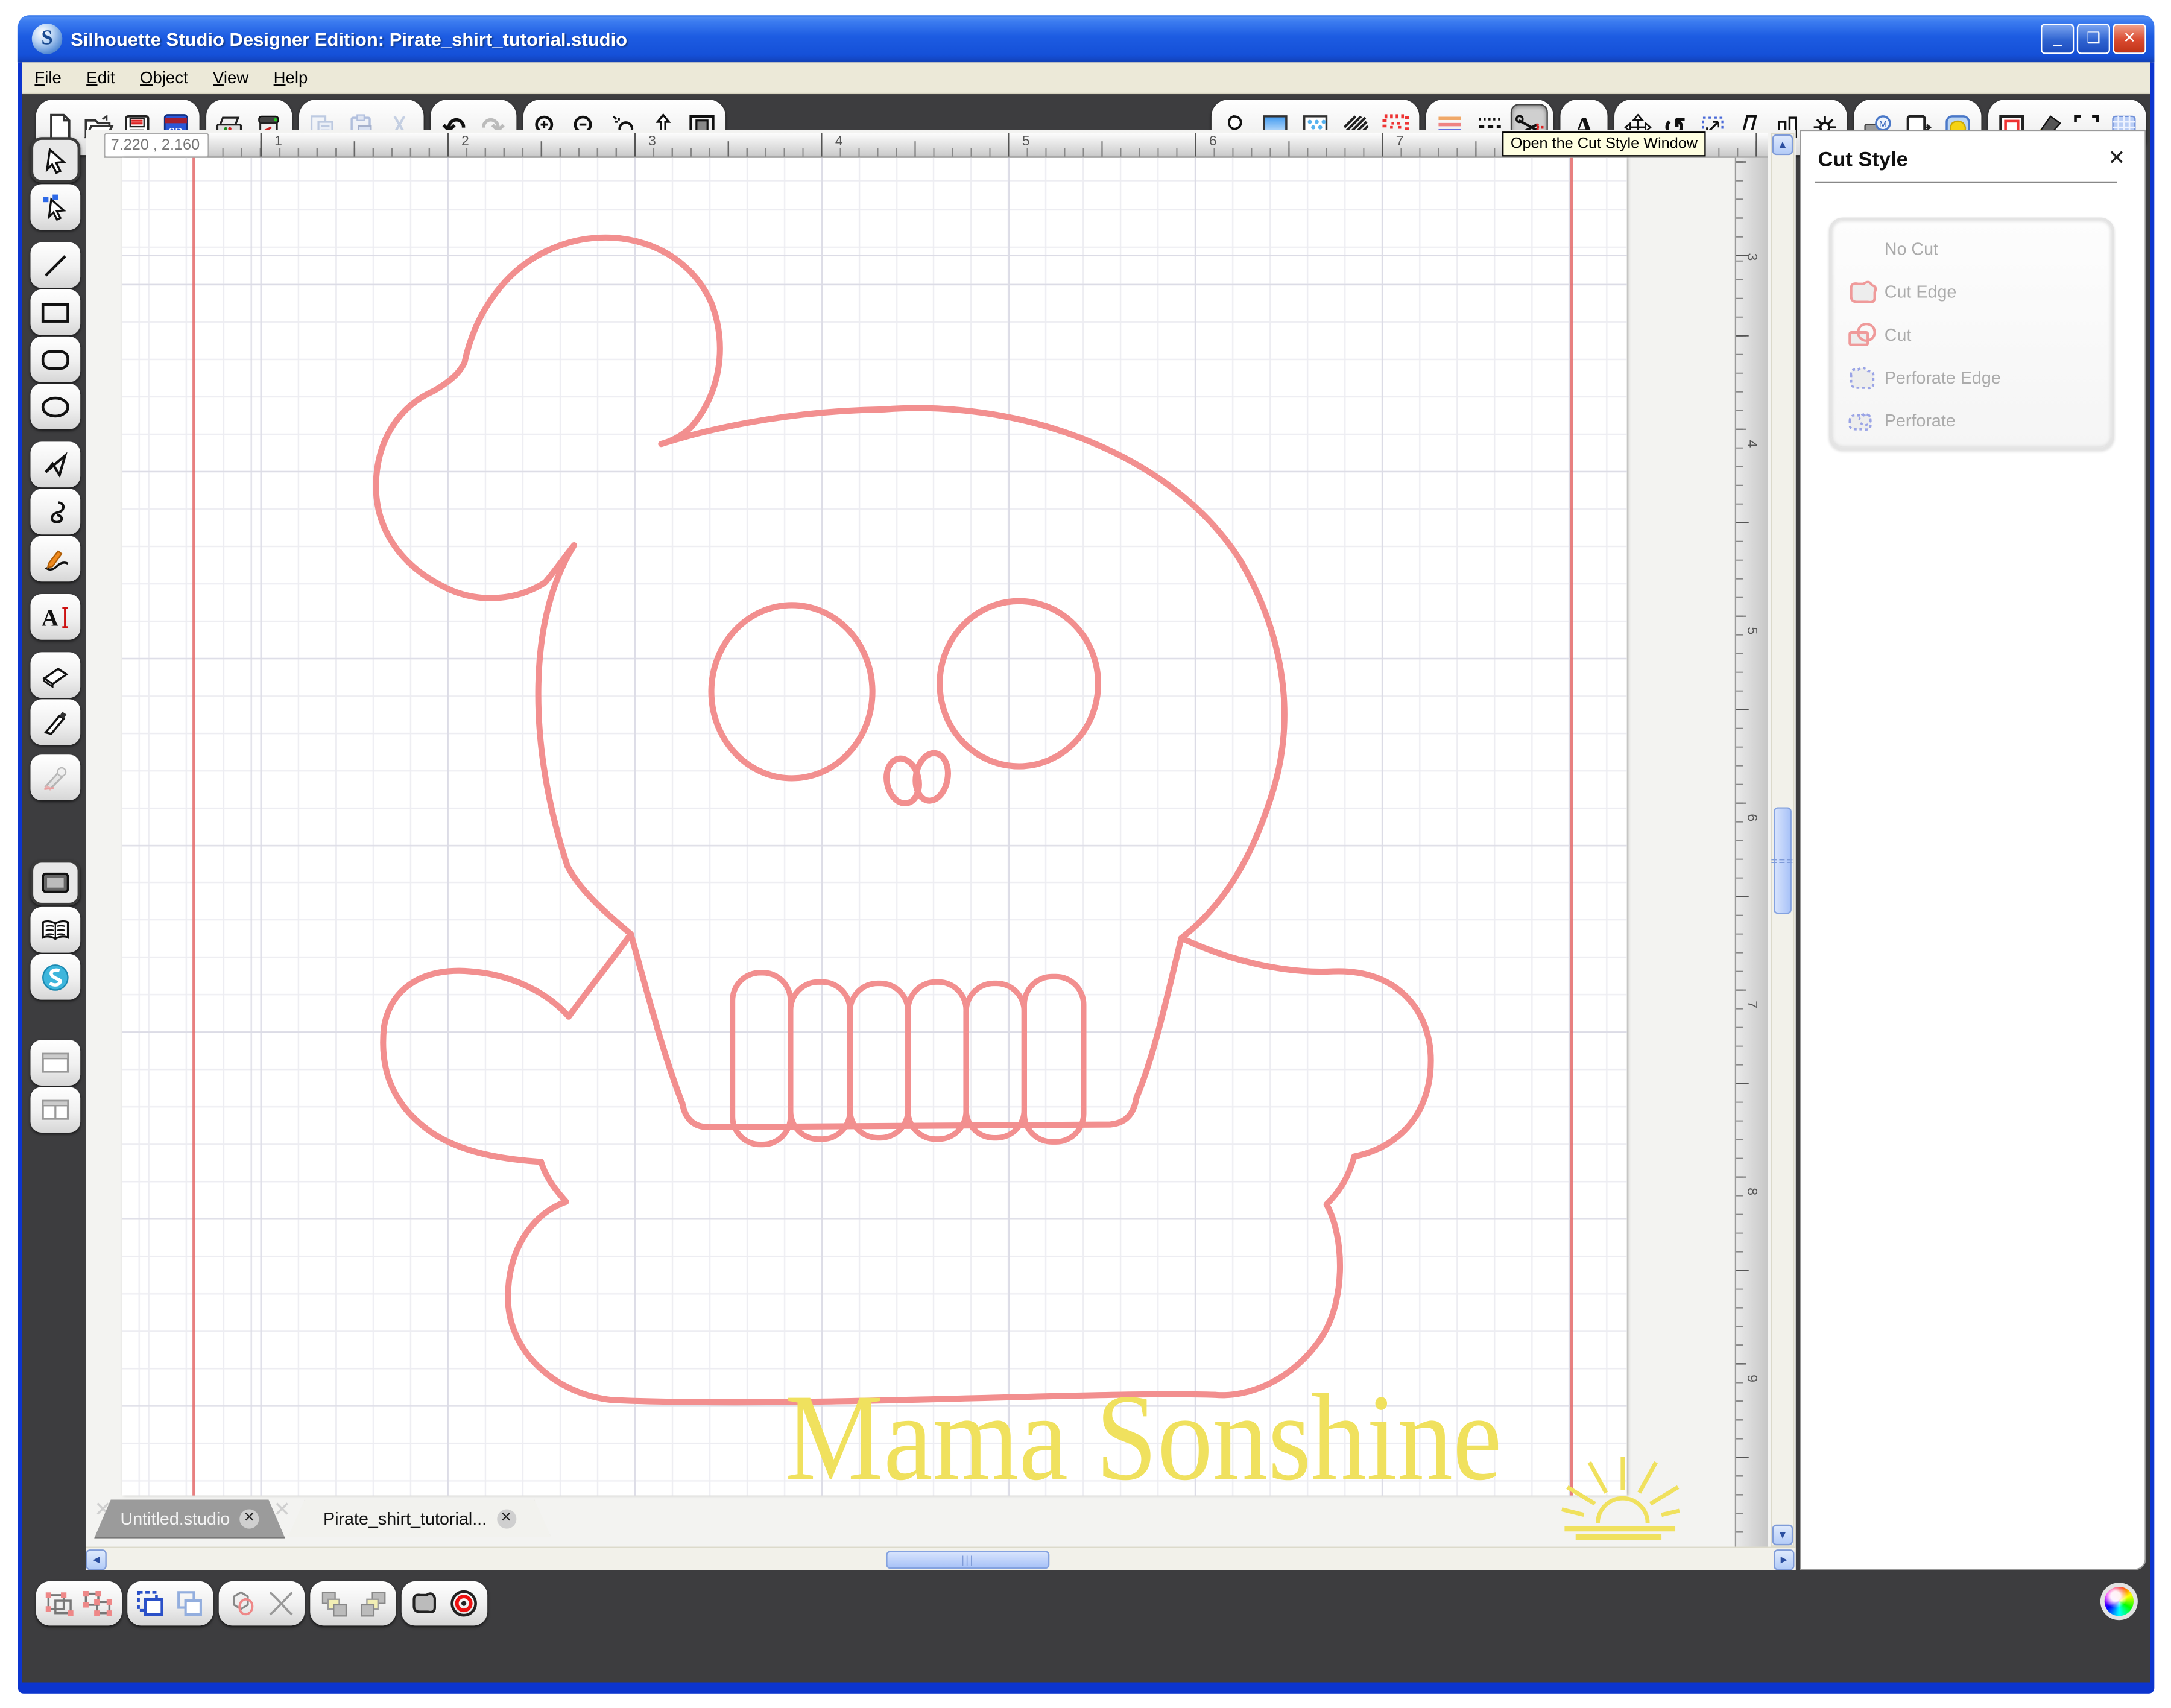  I want to click on option-no-cut: No Cut, so click(1973, 250).